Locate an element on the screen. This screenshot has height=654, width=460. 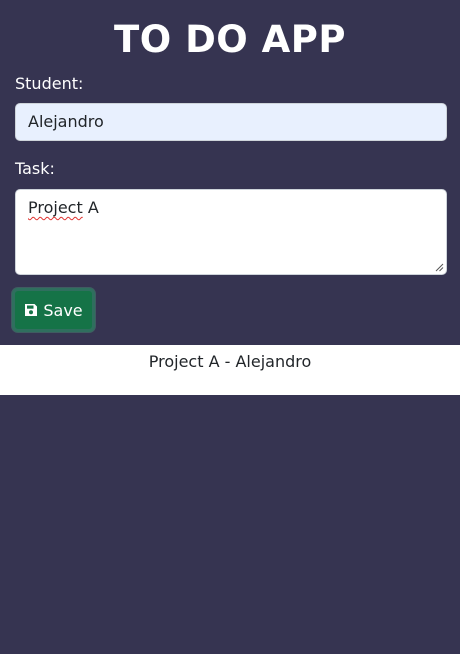
student-label: Student: is located at coordinates (49, 83).